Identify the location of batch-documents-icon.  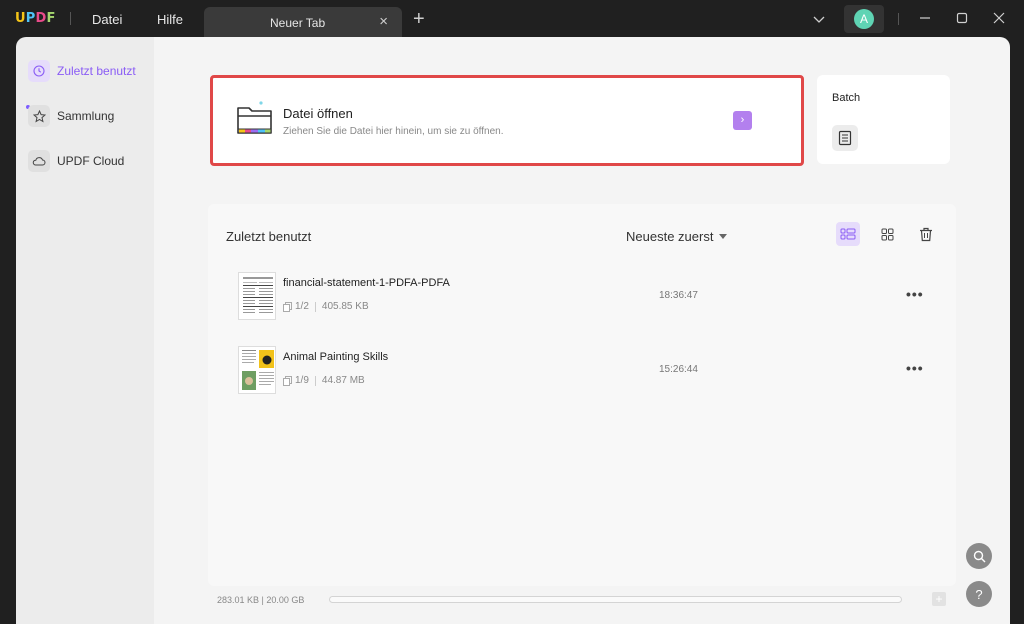
(845, 138).